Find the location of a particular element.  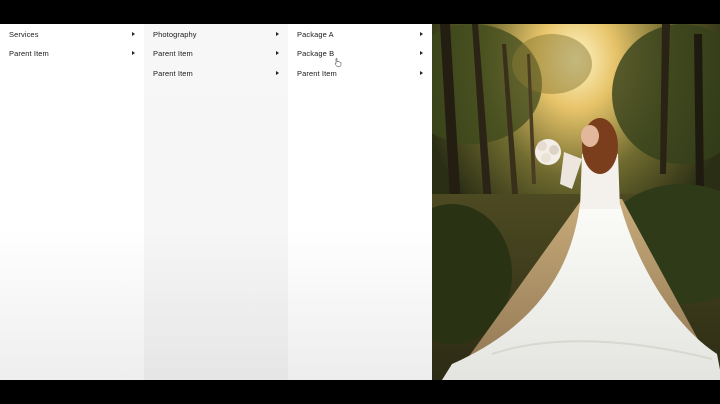

menu-item-package-b: Package B is located at coordinates (360, 53).